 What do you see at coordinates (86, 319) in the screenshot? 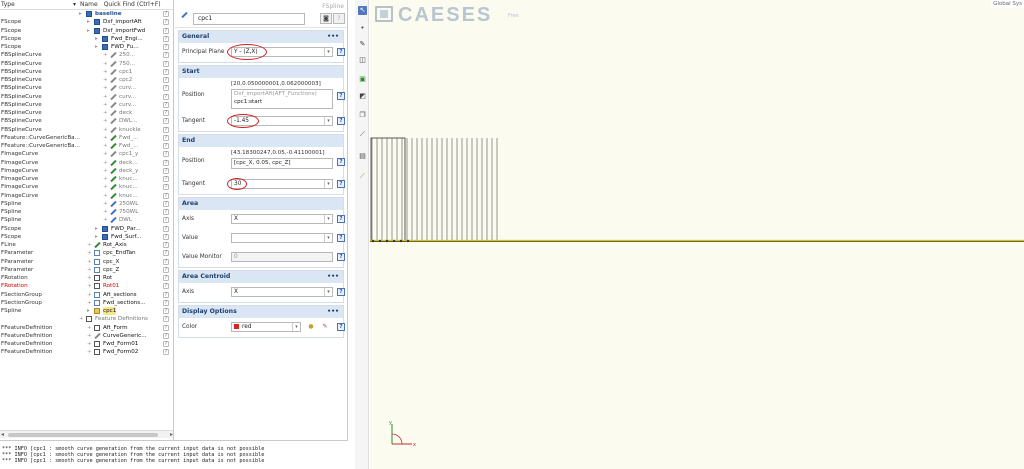
I see `tree-row: + Feature Definitions?` at bounding box center [86, 319].